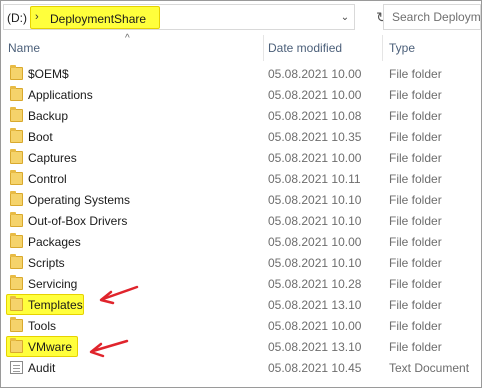 The width and height of the screenshot is (482, 388). What do you see at coordinates (78, 221) in the screenshot?
I see `file-name: Out-of-Box Drivers` at bounding box center [78, 221].